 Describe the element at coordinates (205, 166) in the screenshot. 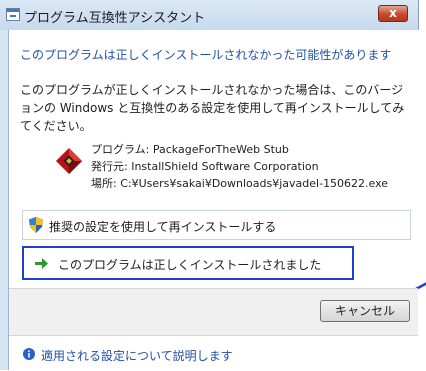

I see `publisher: 発行元: InstallShield Software Corporation` at that location.